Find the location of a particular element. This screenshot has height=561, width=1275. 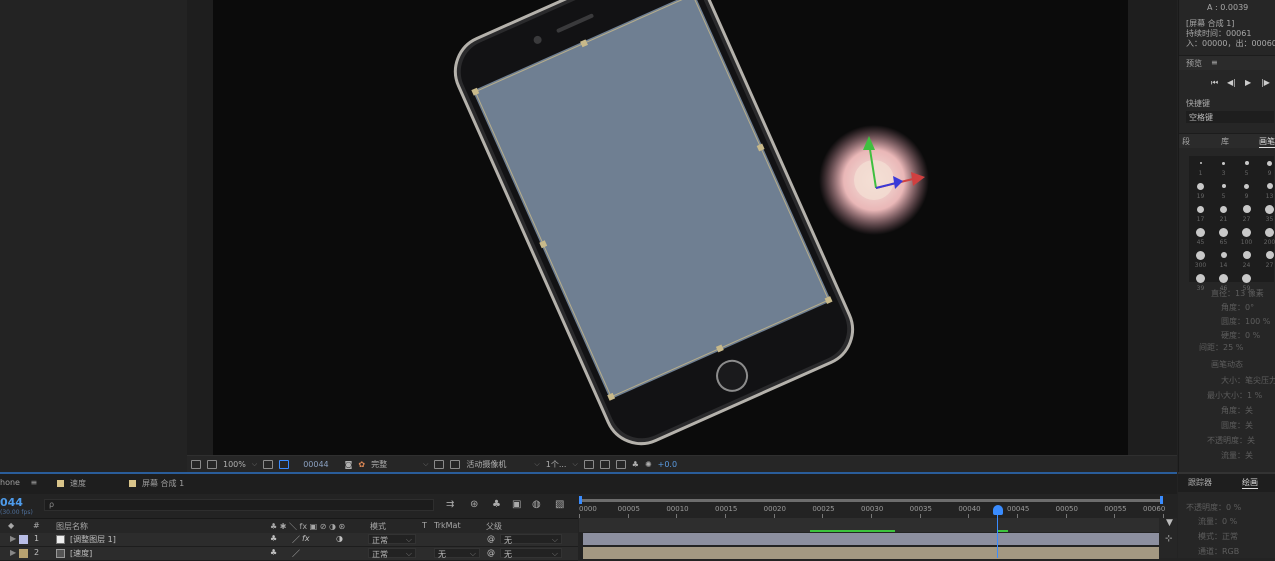

comp-button-icon: ⊹ is located at coordinates (1169, 539).